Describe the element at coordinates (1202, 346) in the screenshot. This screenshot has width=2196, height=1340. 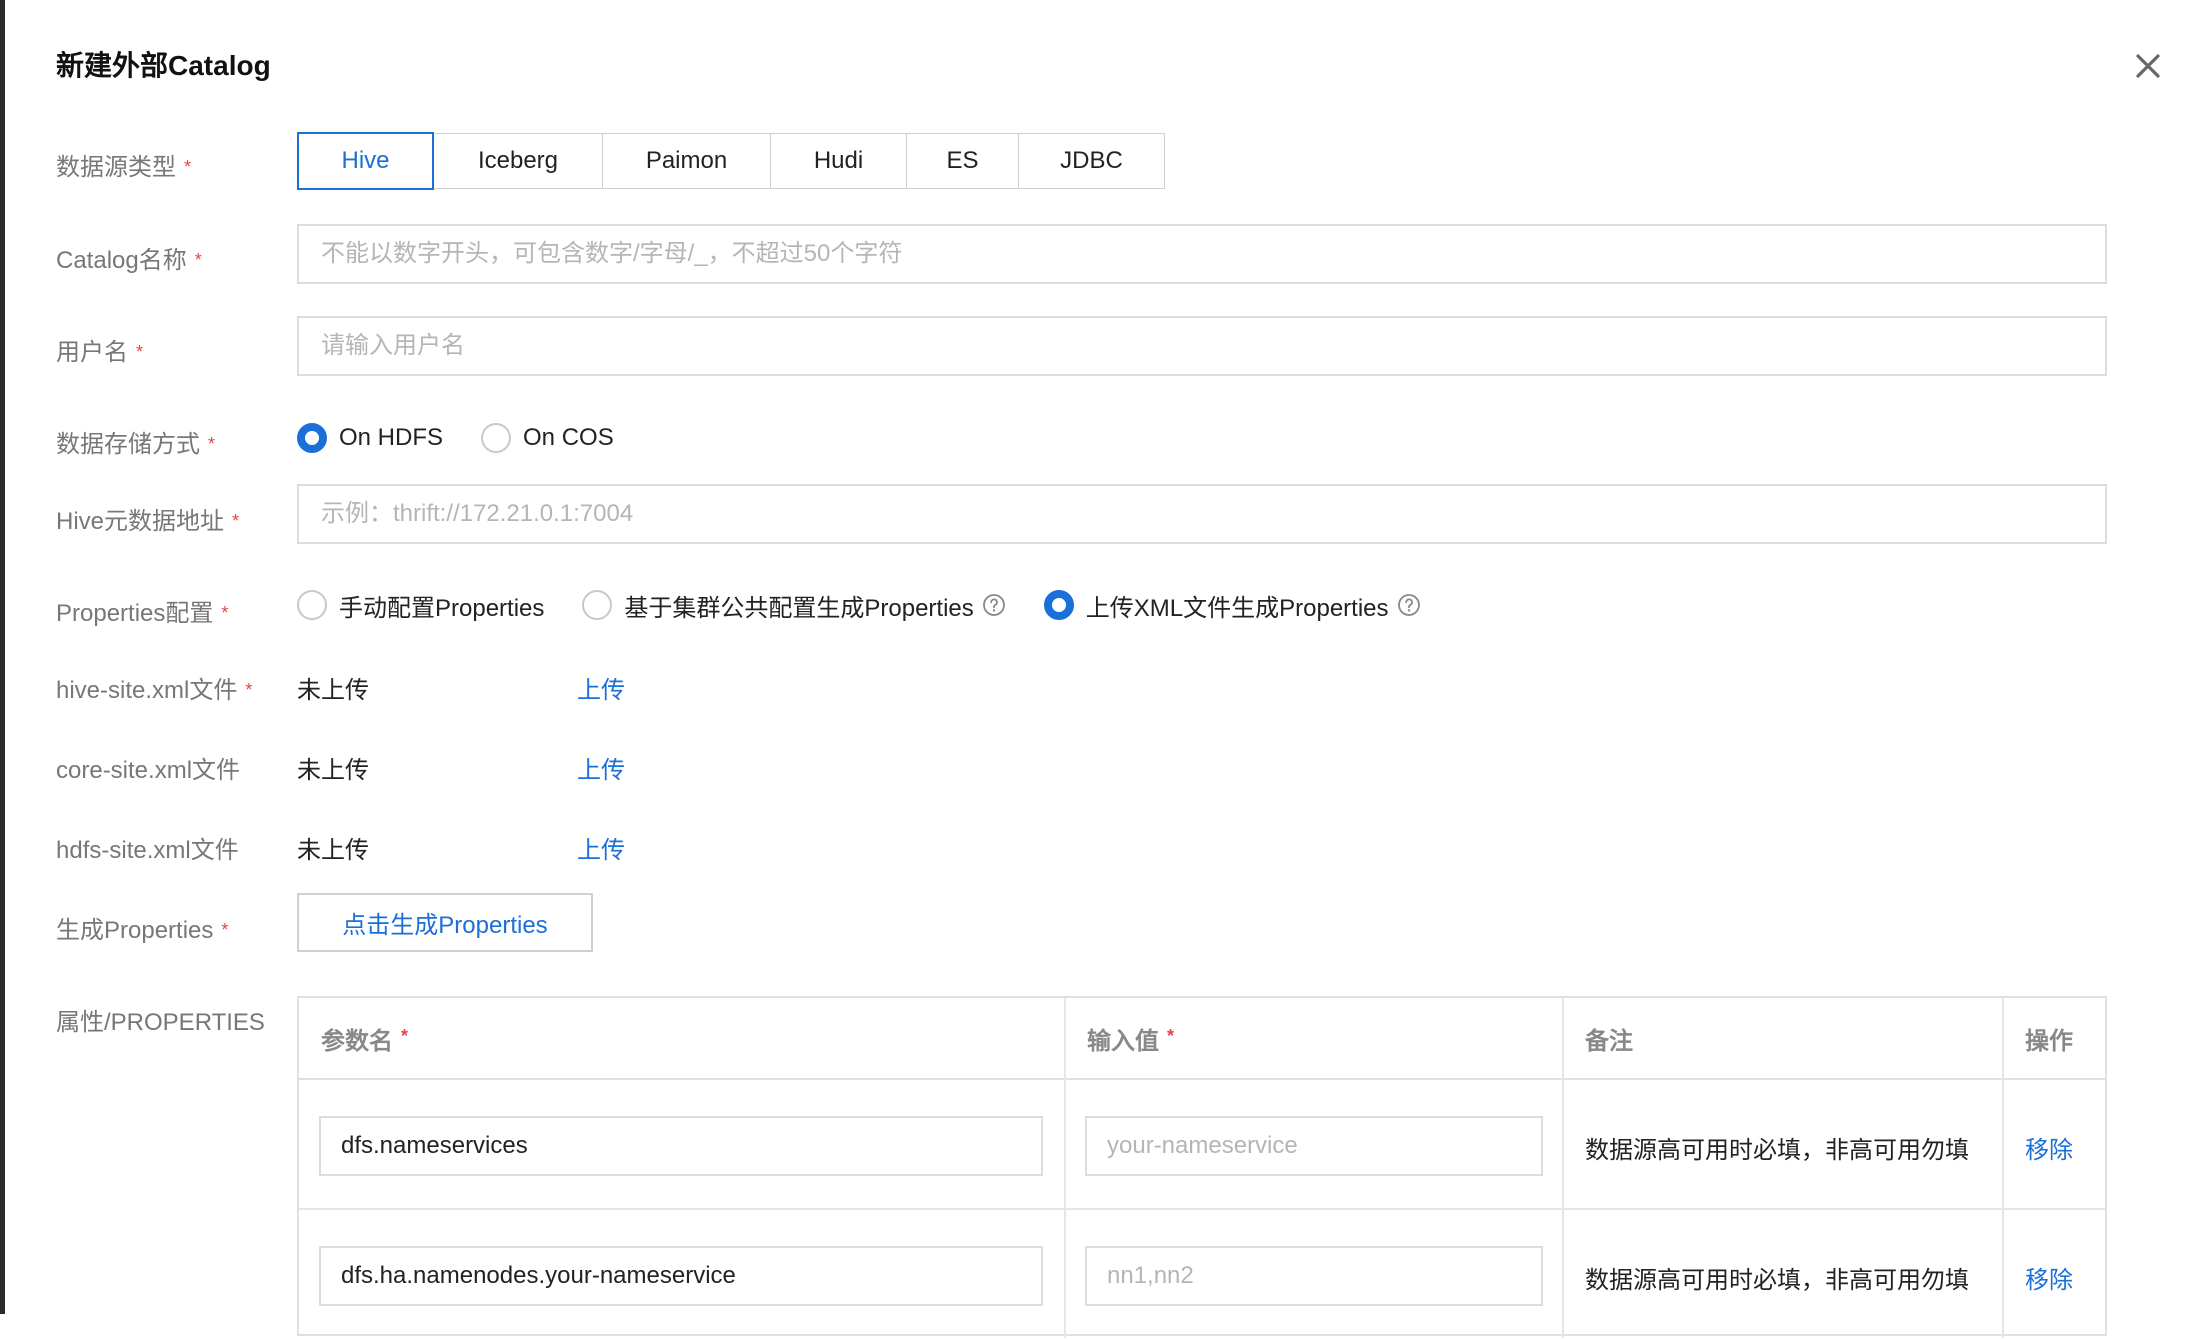
I see `username-input` at that location.